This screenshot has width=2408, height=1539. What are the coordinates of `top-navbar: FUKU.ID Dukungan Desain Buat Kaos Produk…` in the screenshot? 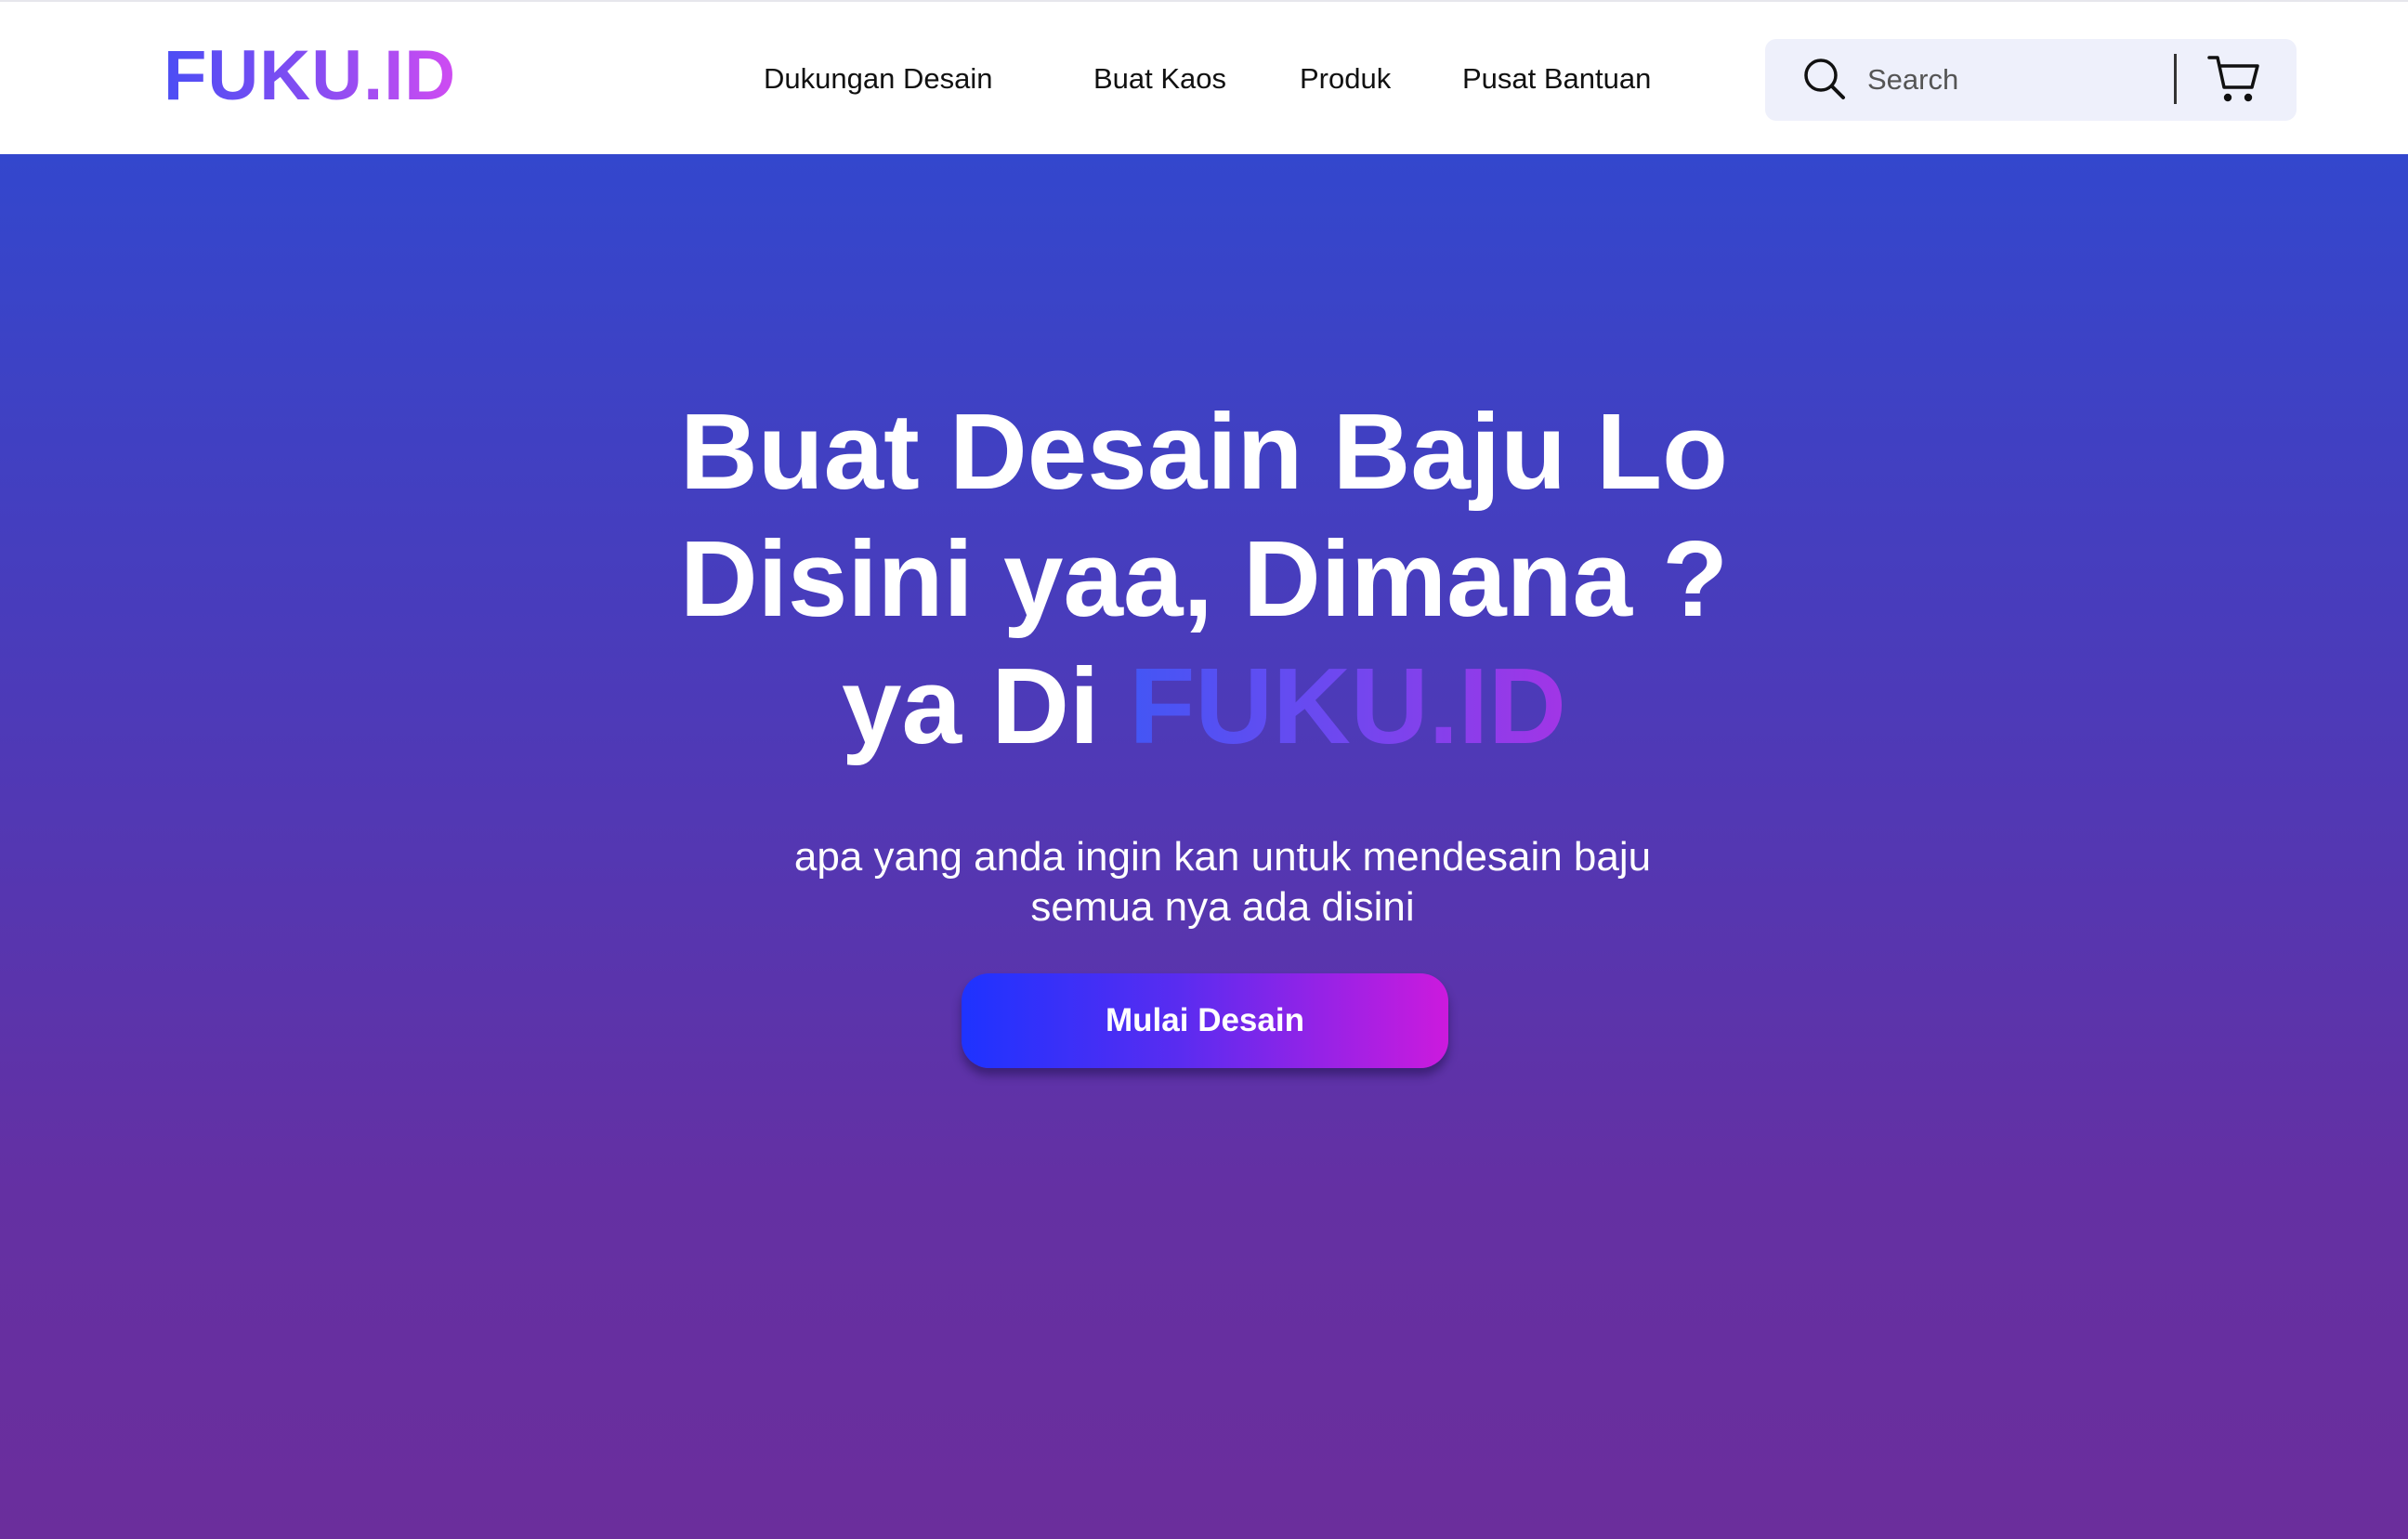 It's located at (1204, 77).